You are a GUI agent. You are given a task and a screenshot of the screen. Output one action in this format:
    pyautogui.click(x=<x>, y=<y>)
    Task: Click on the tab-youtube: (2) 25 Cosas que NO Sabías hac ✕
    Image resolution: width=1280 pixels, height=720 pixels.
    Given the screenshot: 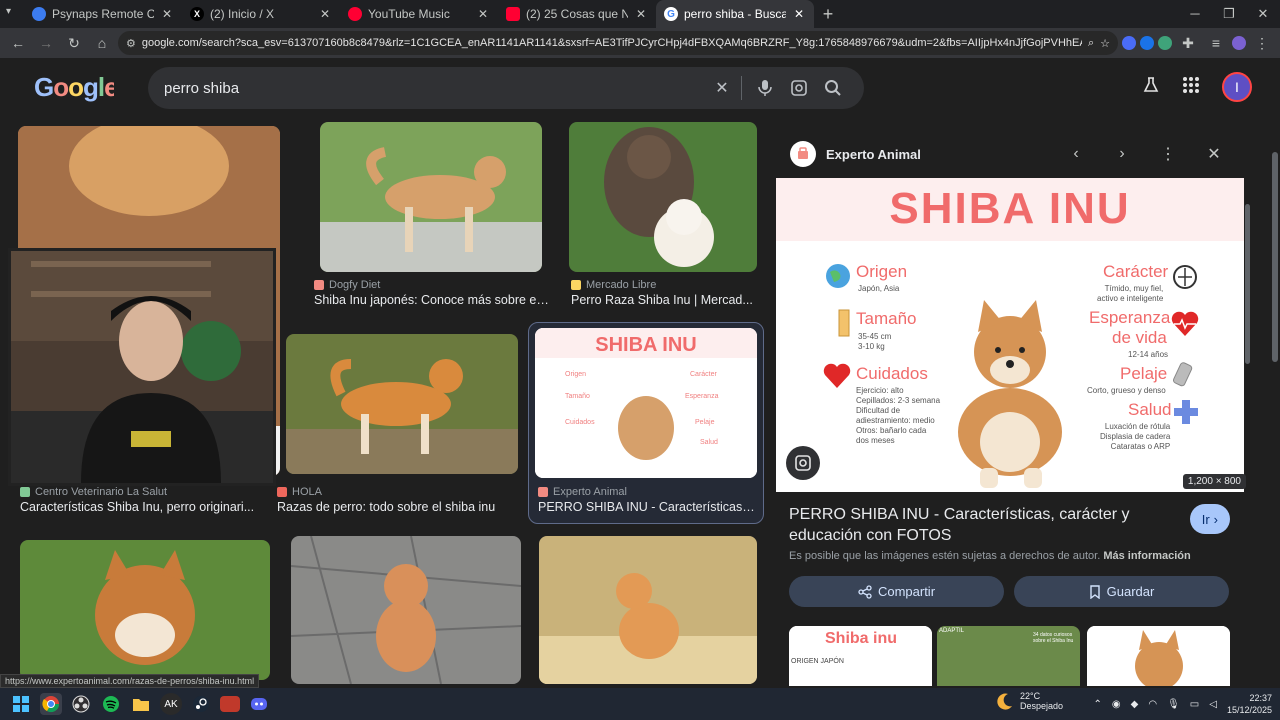 What is the action you would take?
    pyautogui.click(x=577, y=14)
    